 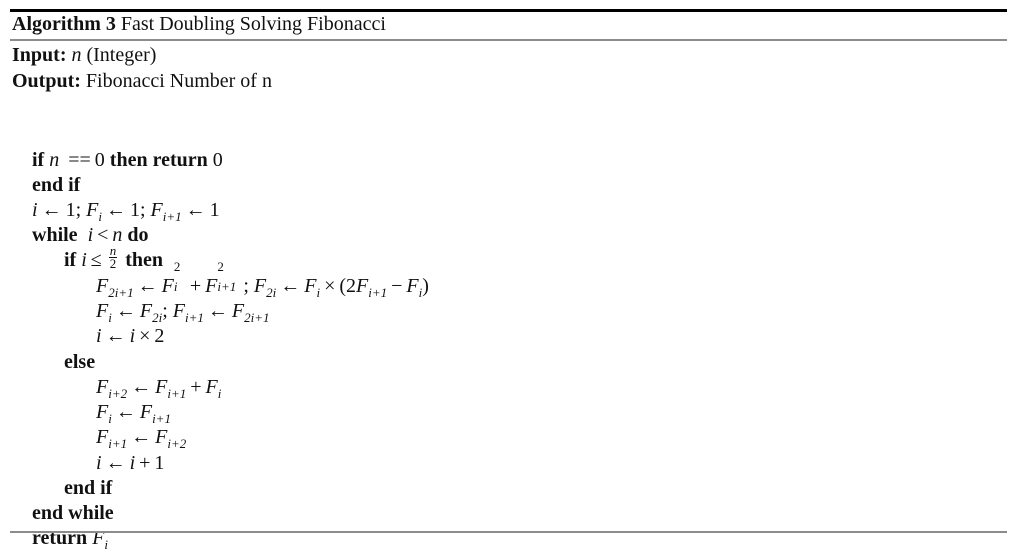 I want to click on line-end-if-1: end if, so click(x=56, y=185).